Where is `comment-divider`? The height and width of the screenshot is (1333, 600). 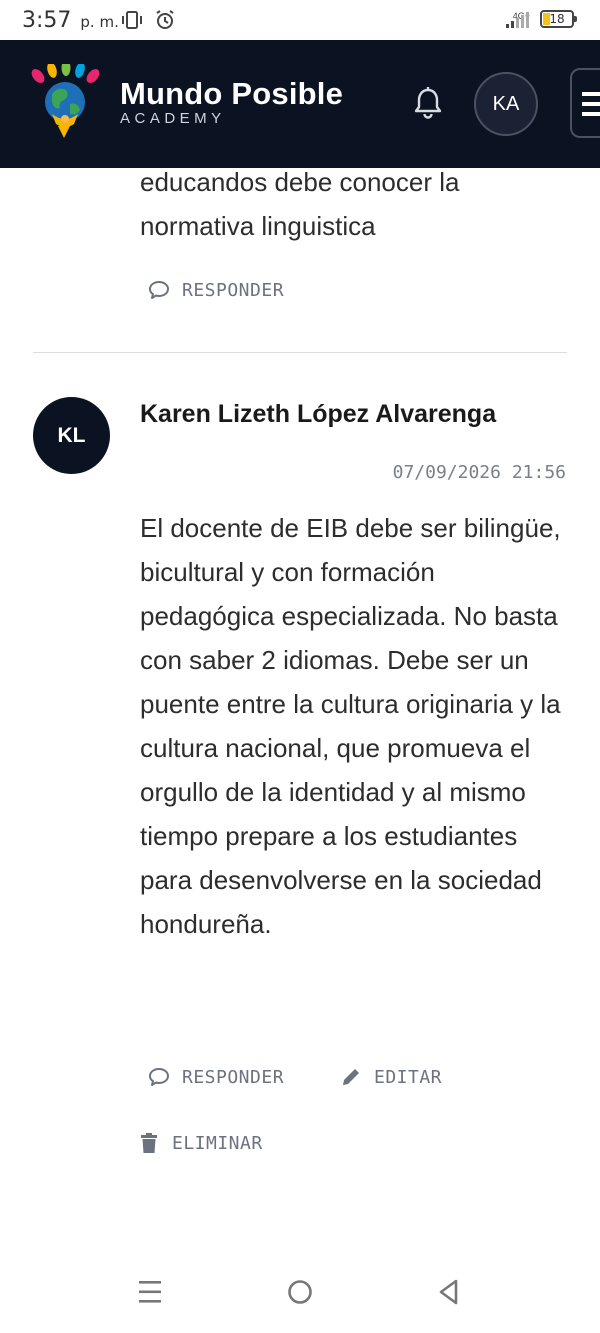
comment-divider is located at coordinates (300, 352).